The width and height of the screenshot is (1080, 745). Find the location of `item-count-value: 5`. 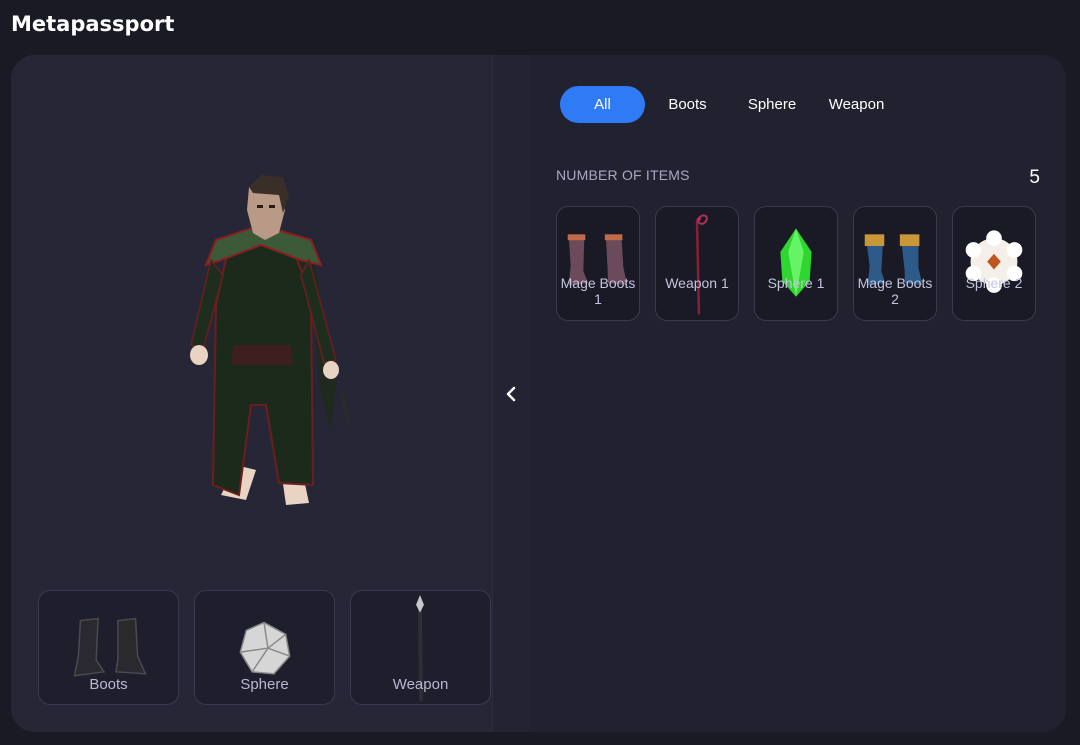

item-count-value: 5 is located at coordinates (1034, 177).